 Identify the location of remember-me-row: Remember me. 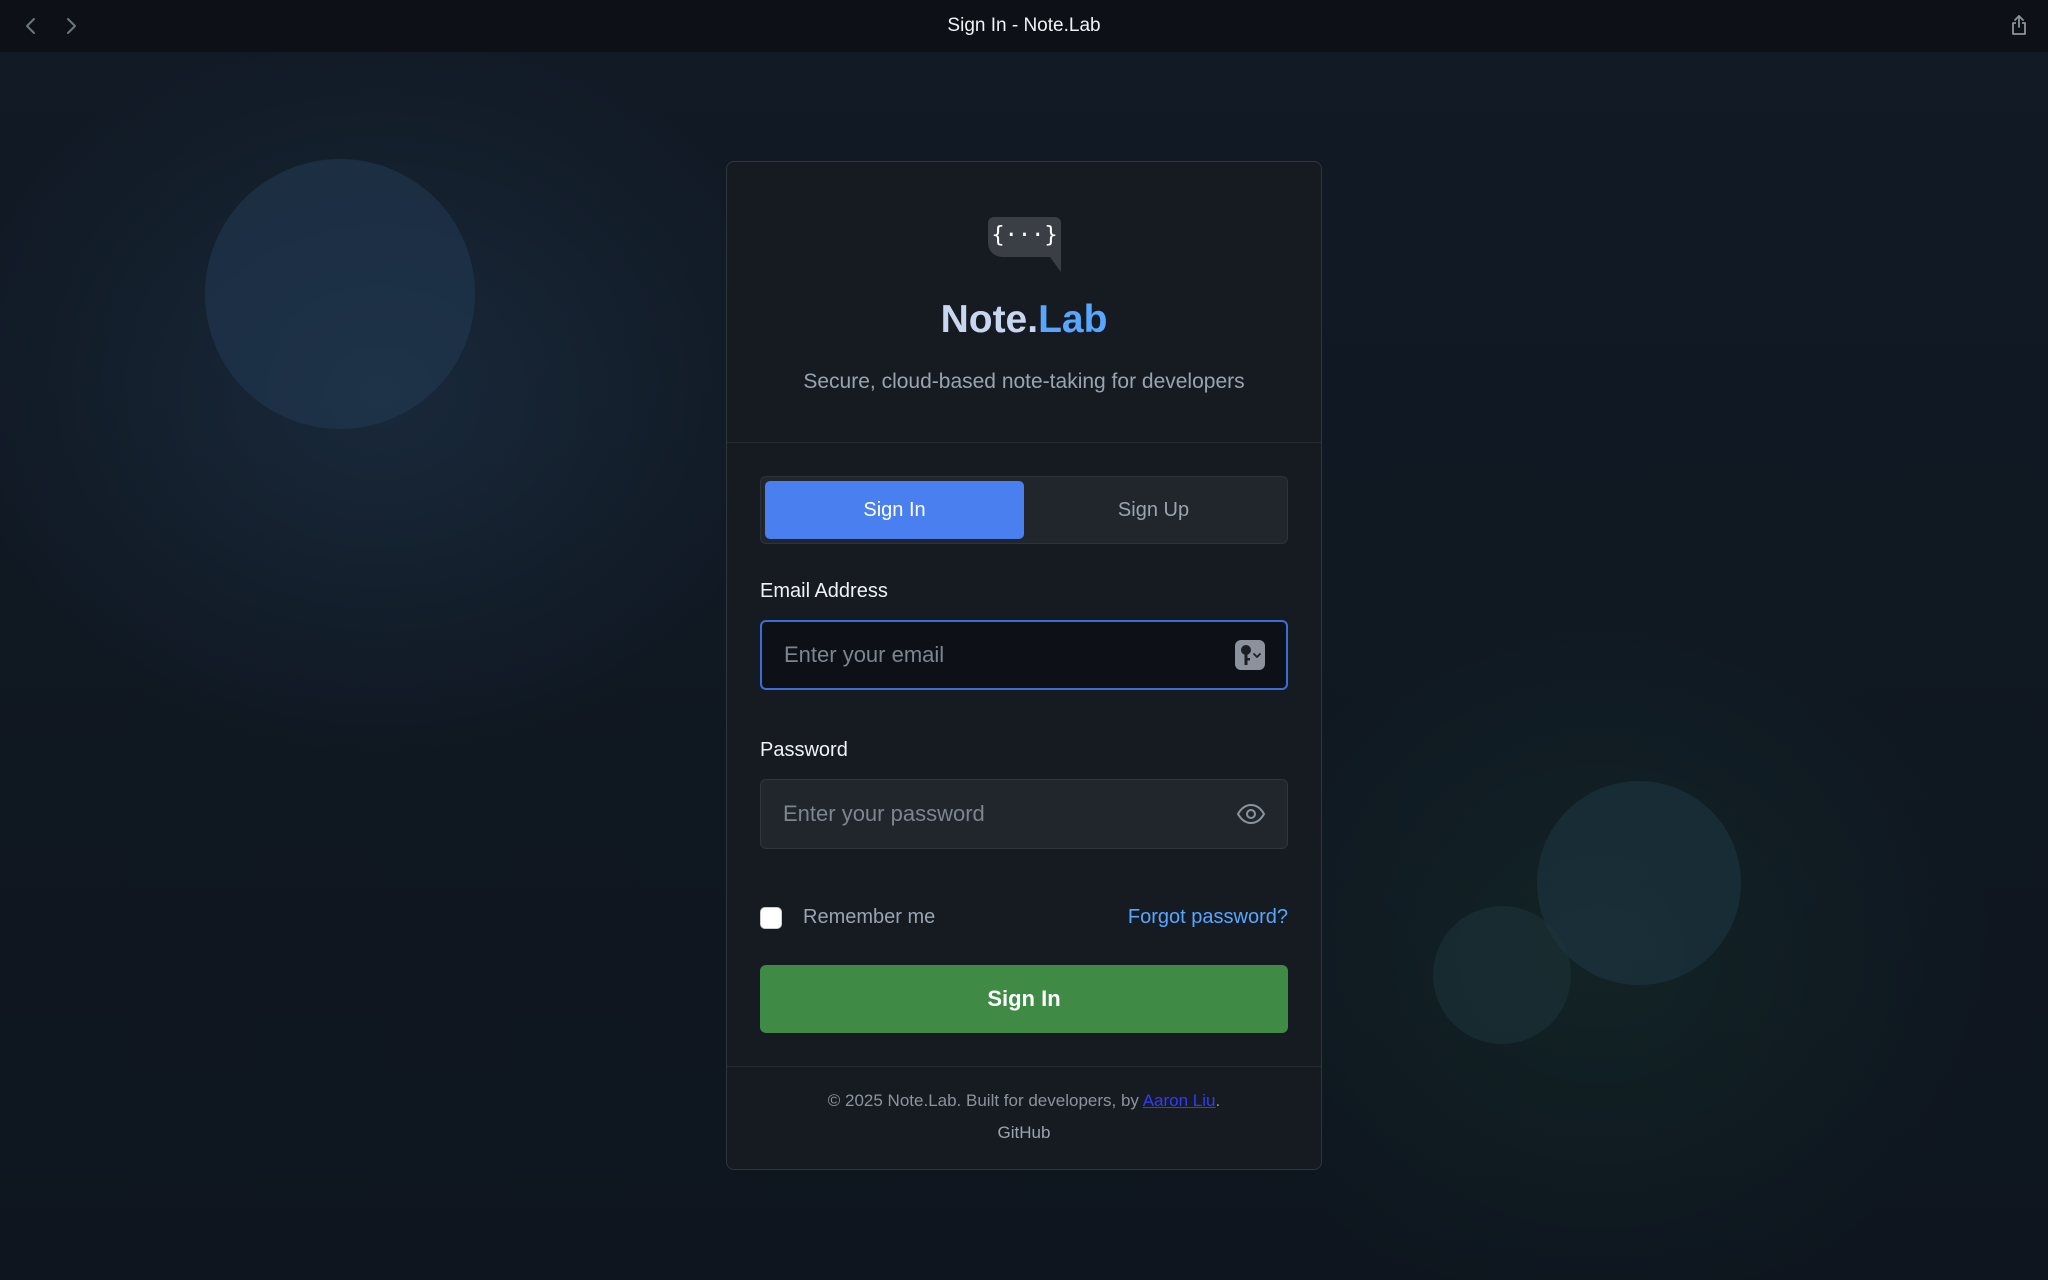
(847, 917).